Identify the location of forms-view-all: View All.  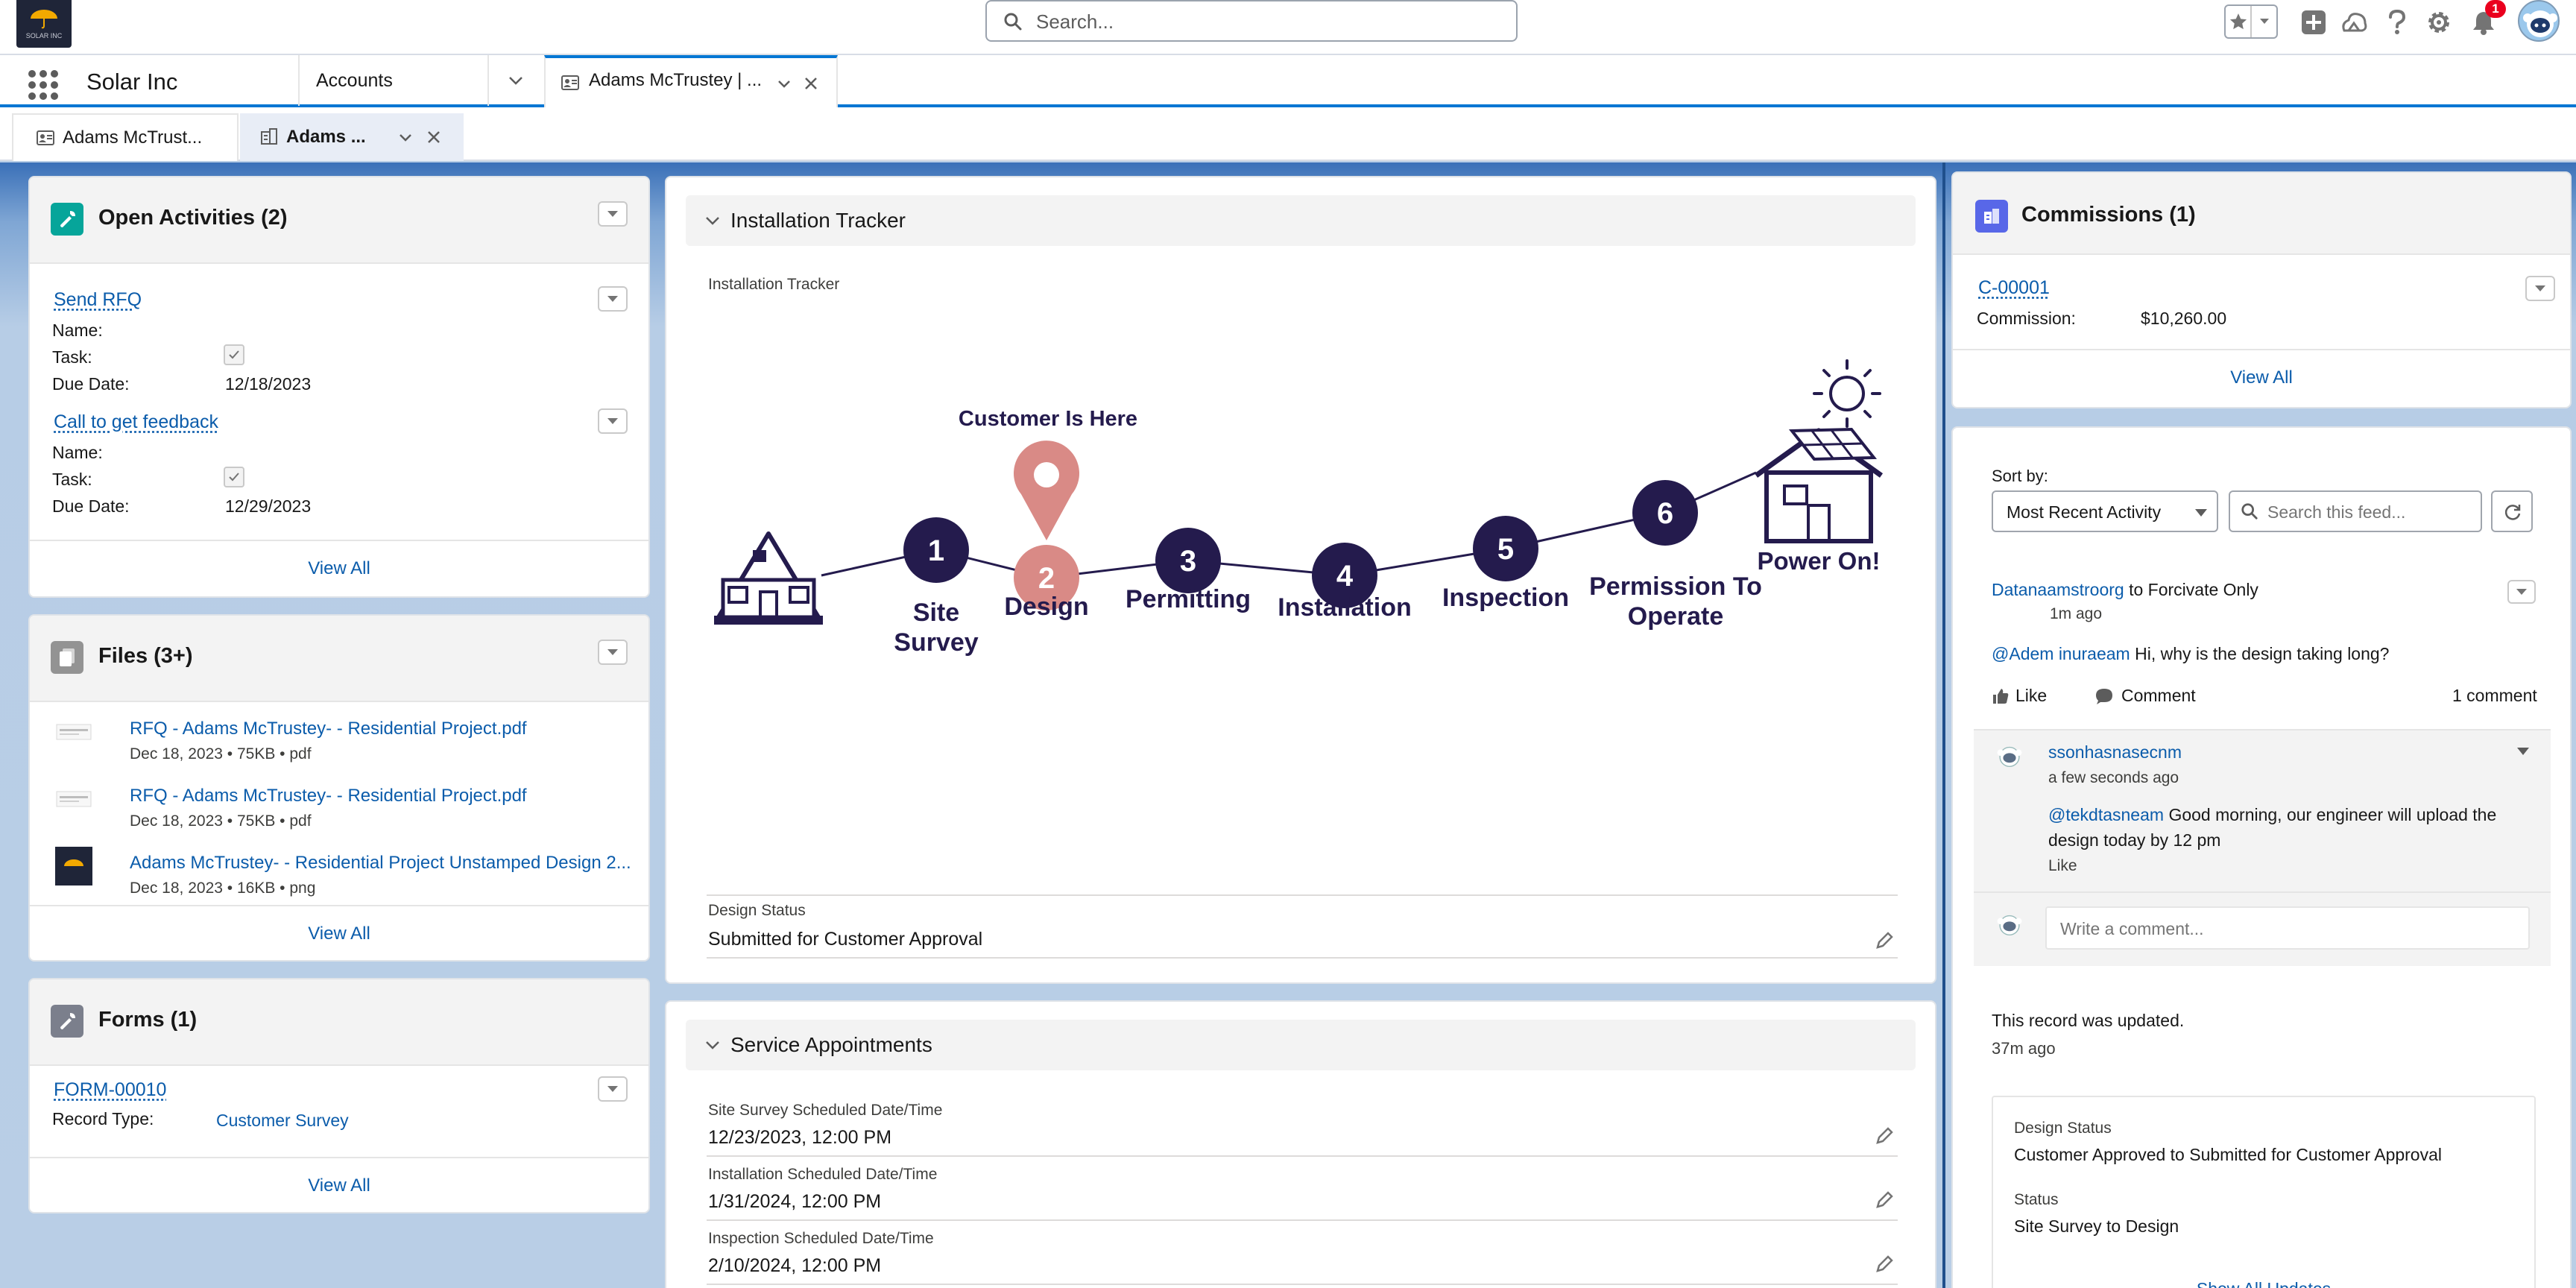
(339, 1184).